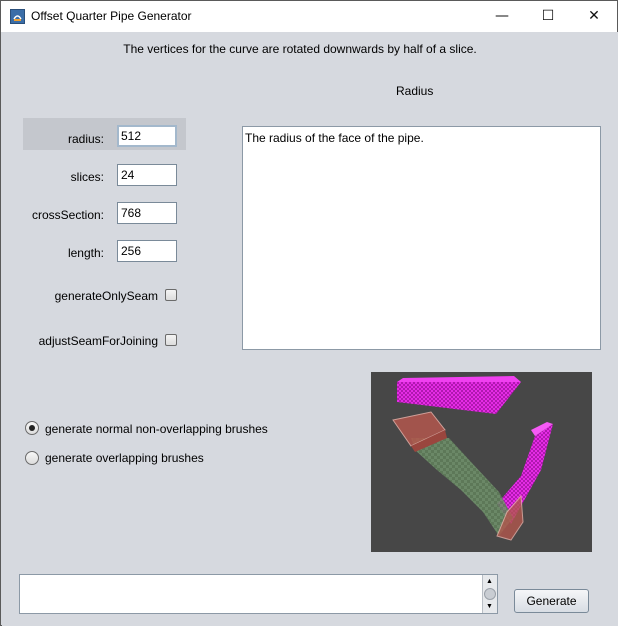 The image size is (618, 626). What do you see at coordinates (415, 91) in the screenshot?
I see `help-heading: Radius` at bounding box center [415, 91].